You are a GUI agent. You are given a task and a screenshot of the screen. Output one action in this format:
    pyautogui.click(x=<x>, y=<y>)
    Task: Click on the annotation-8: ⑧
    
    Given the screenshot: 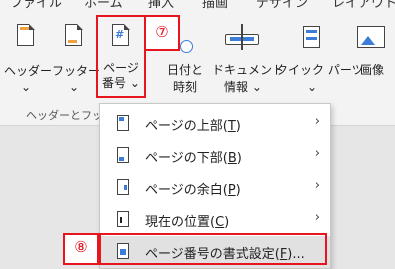 What is the action you would take?
    pyautogui.click(x=81, y=247)
    